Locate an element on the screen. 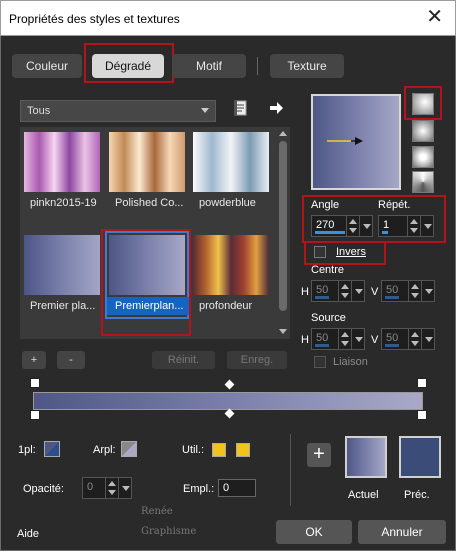  liaison-checkbox is located at coordinates (320, 362).